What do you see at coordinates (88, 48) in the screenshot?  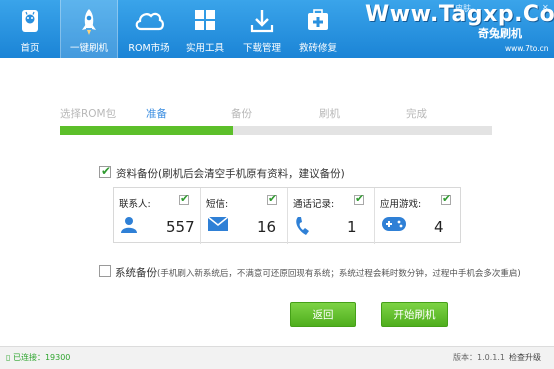 I see `tab-one-click-flash-label: 一键刷机` at bounding box center [88, 48].